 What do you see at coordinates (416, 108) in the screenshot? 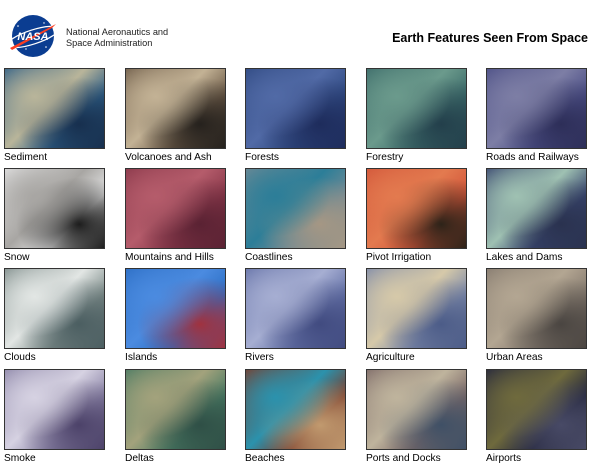
I see `feature-image-forestry` at bounding box center [416, 108].